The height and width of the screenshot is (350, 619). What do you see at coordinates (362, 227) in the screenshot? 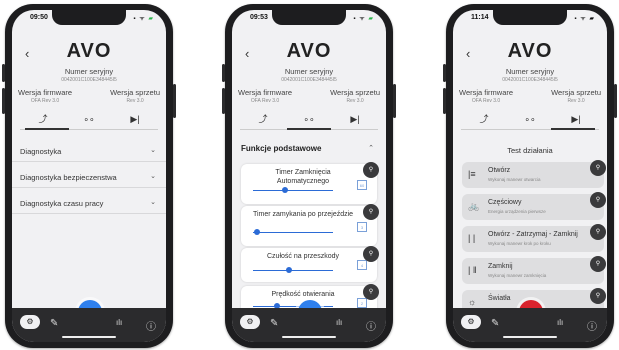
I see `setting-value: 3` at bounding box center [362, 227].